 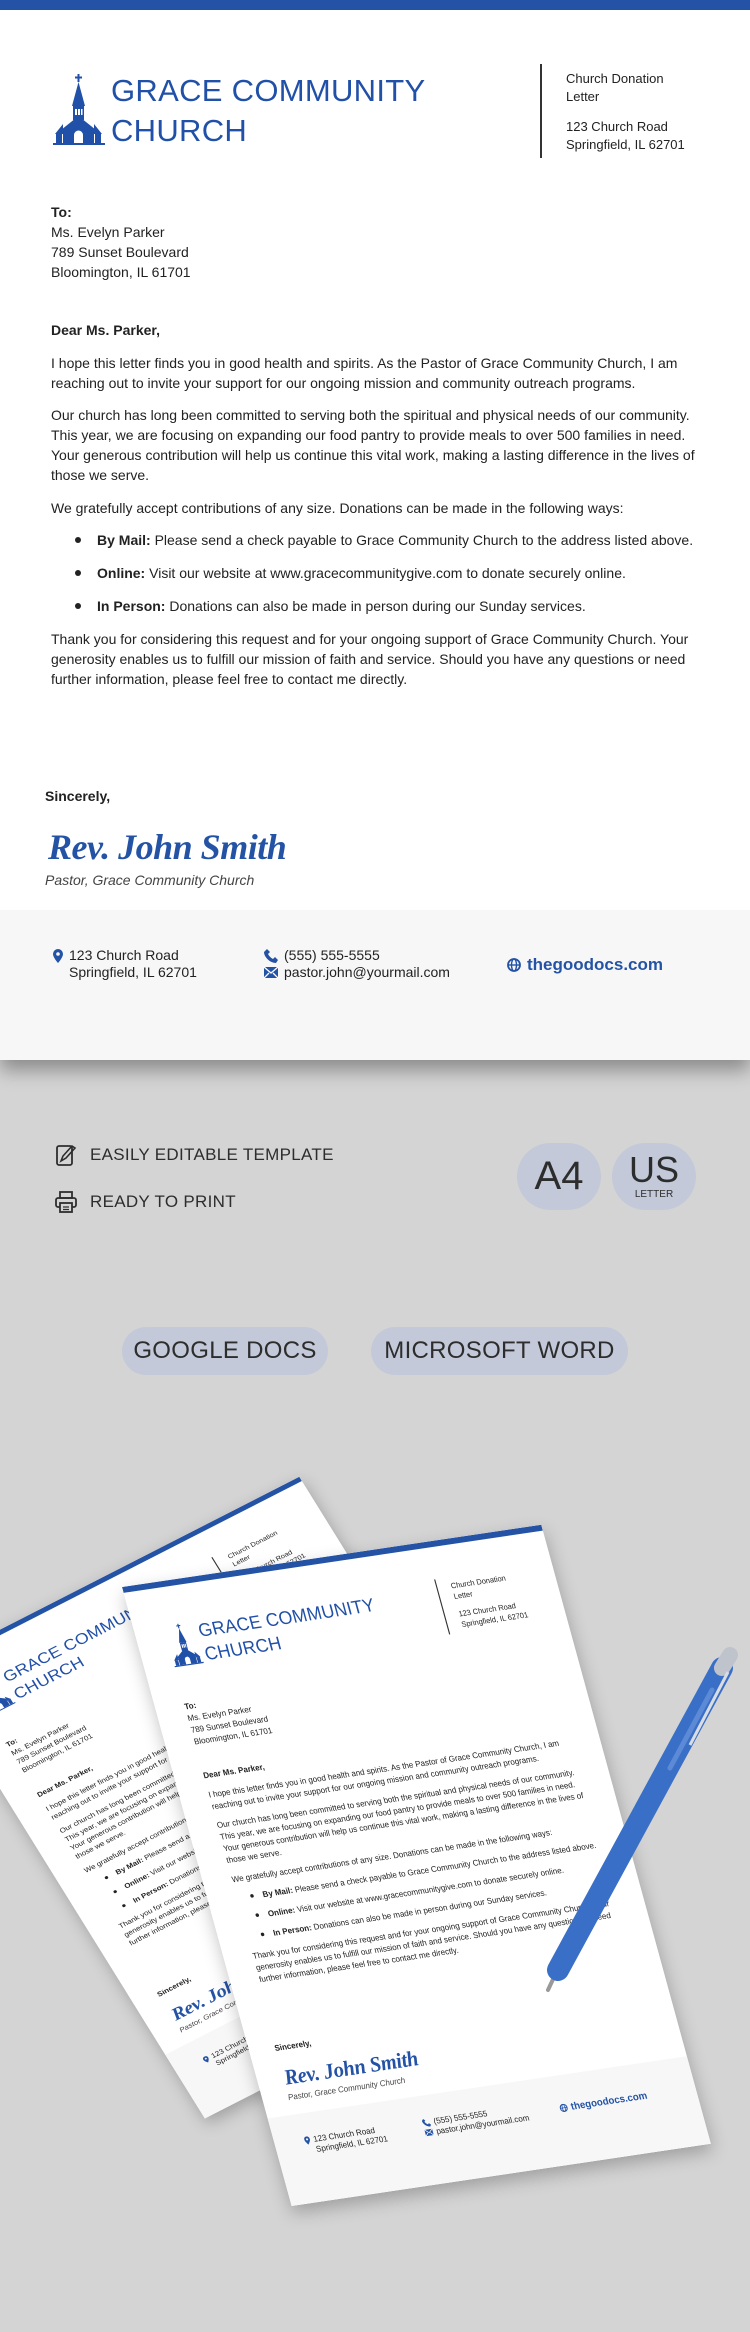 What do you see at coordinates (332, 955) in the screenshot?
I see `footer-phone: (555) 555-5555` at bounding box center [332, 955].